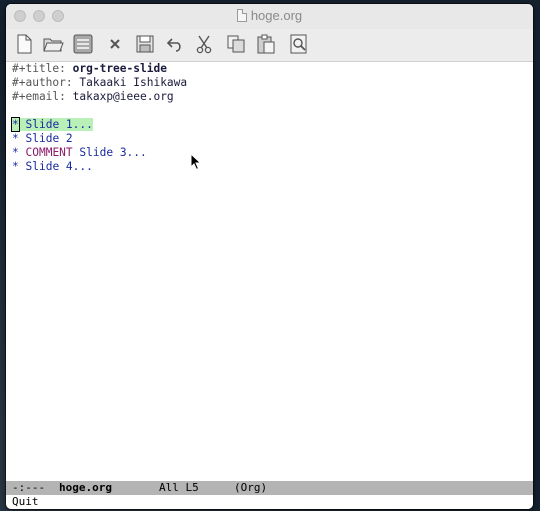 The width and height of the screenshot is (540, 511). Describe the element at coordinates (145, 44) in the screenshot. I see `save-icon` at that location.